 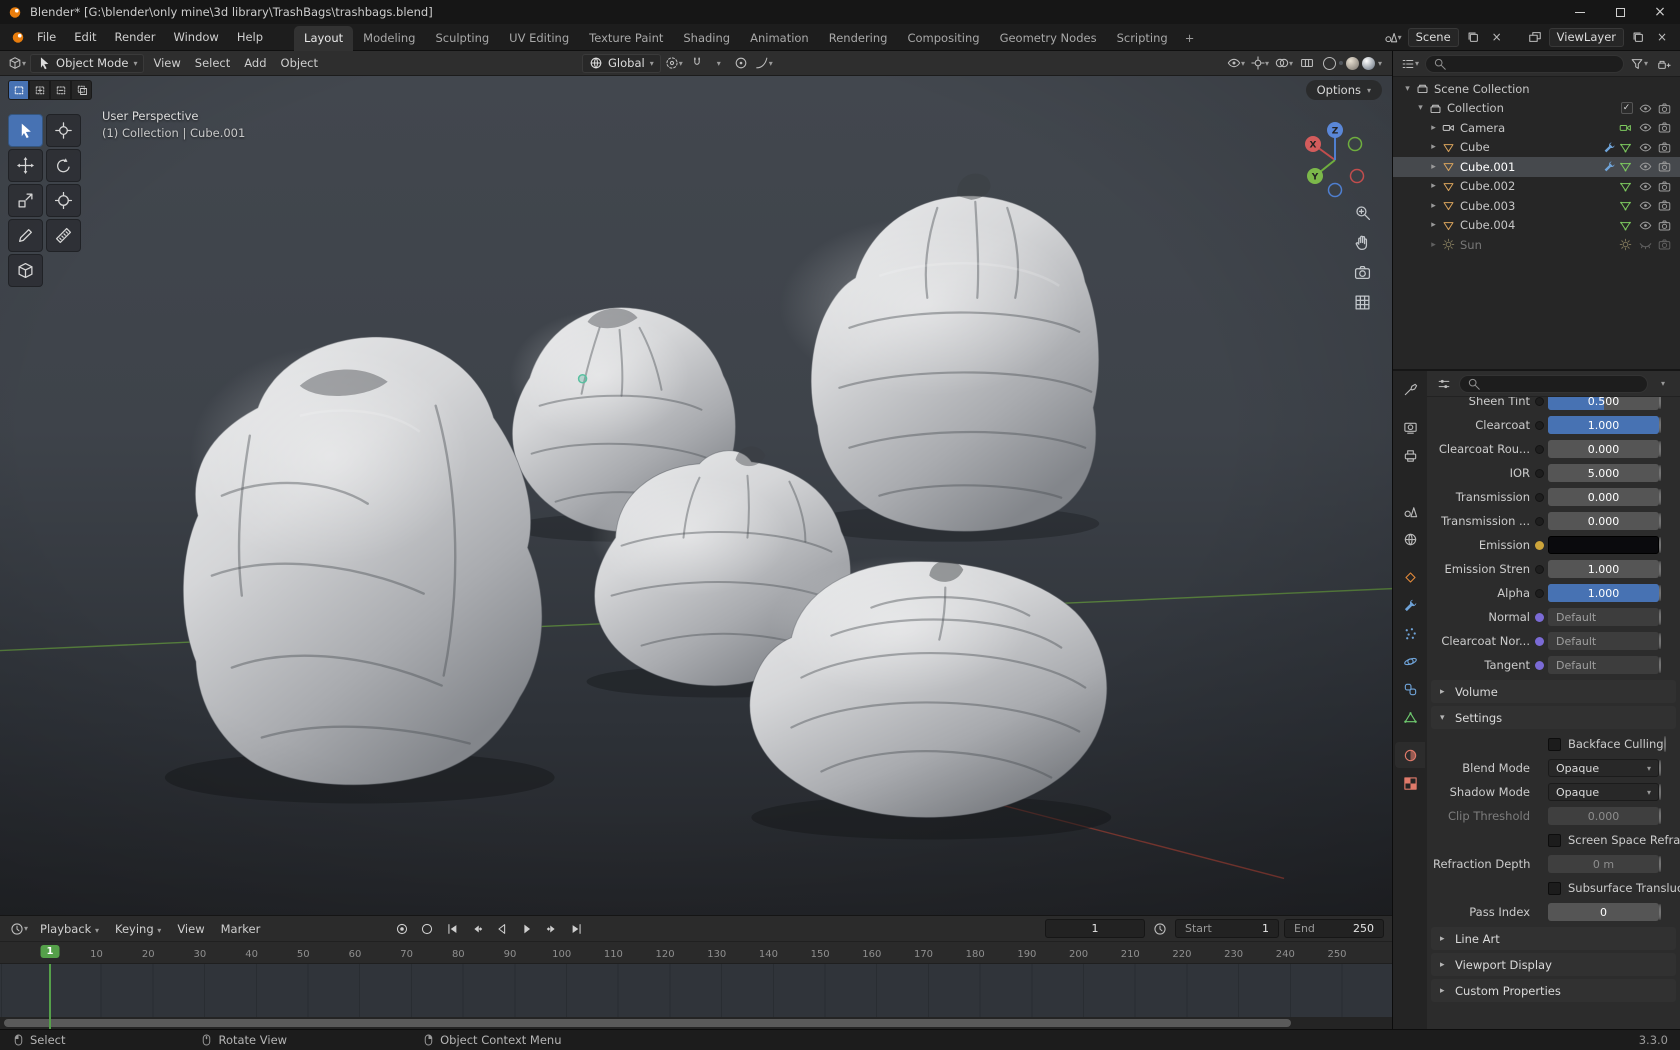 I want to click on browse-viewlayer-button, so click(x=1535, y=37).